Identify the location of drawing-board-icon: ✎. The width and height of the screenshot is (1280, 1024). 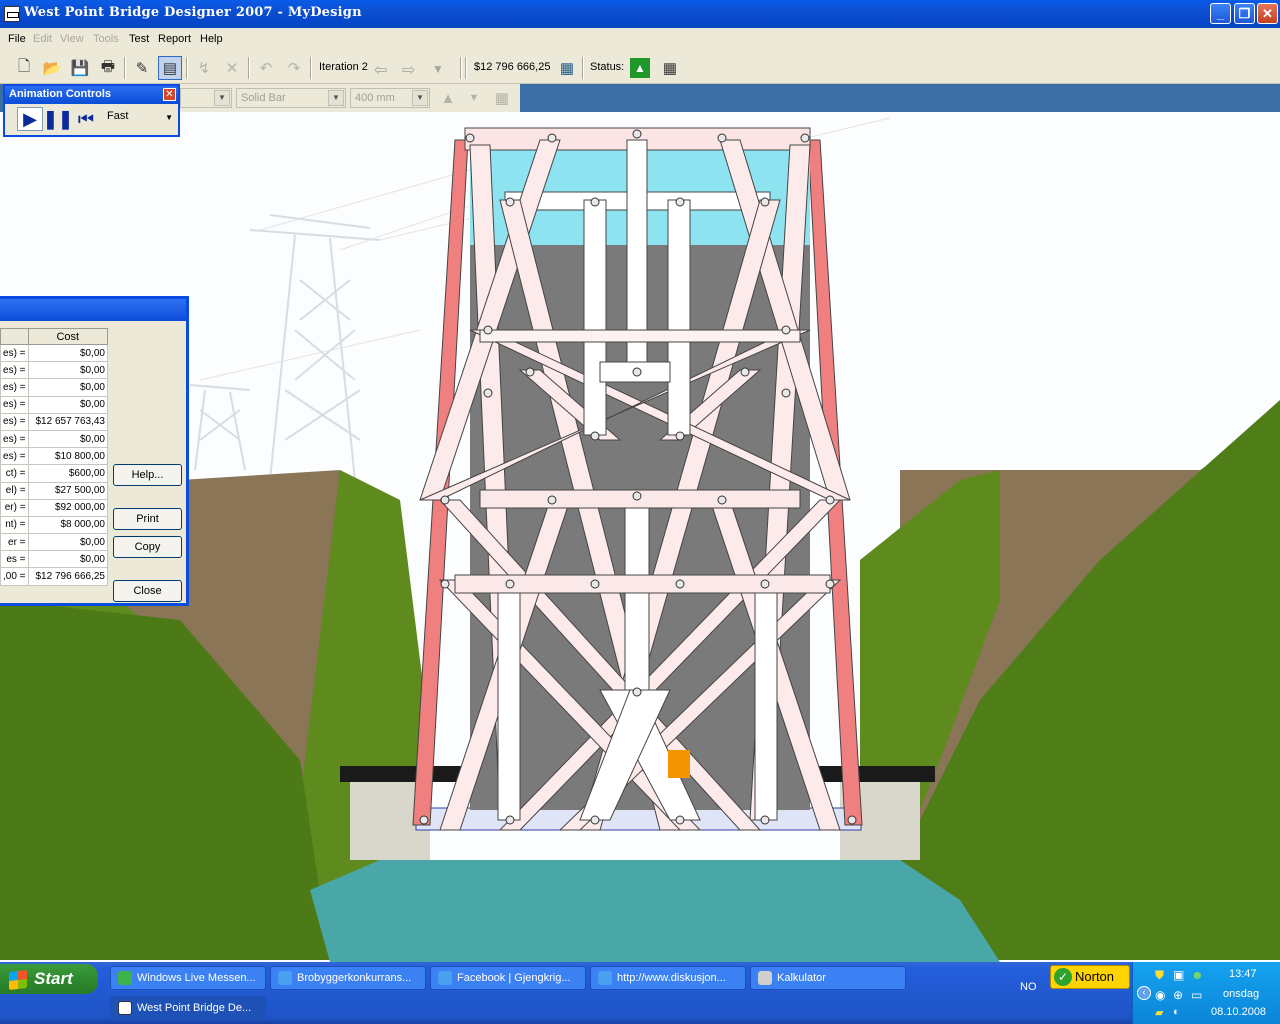
(142, 68).